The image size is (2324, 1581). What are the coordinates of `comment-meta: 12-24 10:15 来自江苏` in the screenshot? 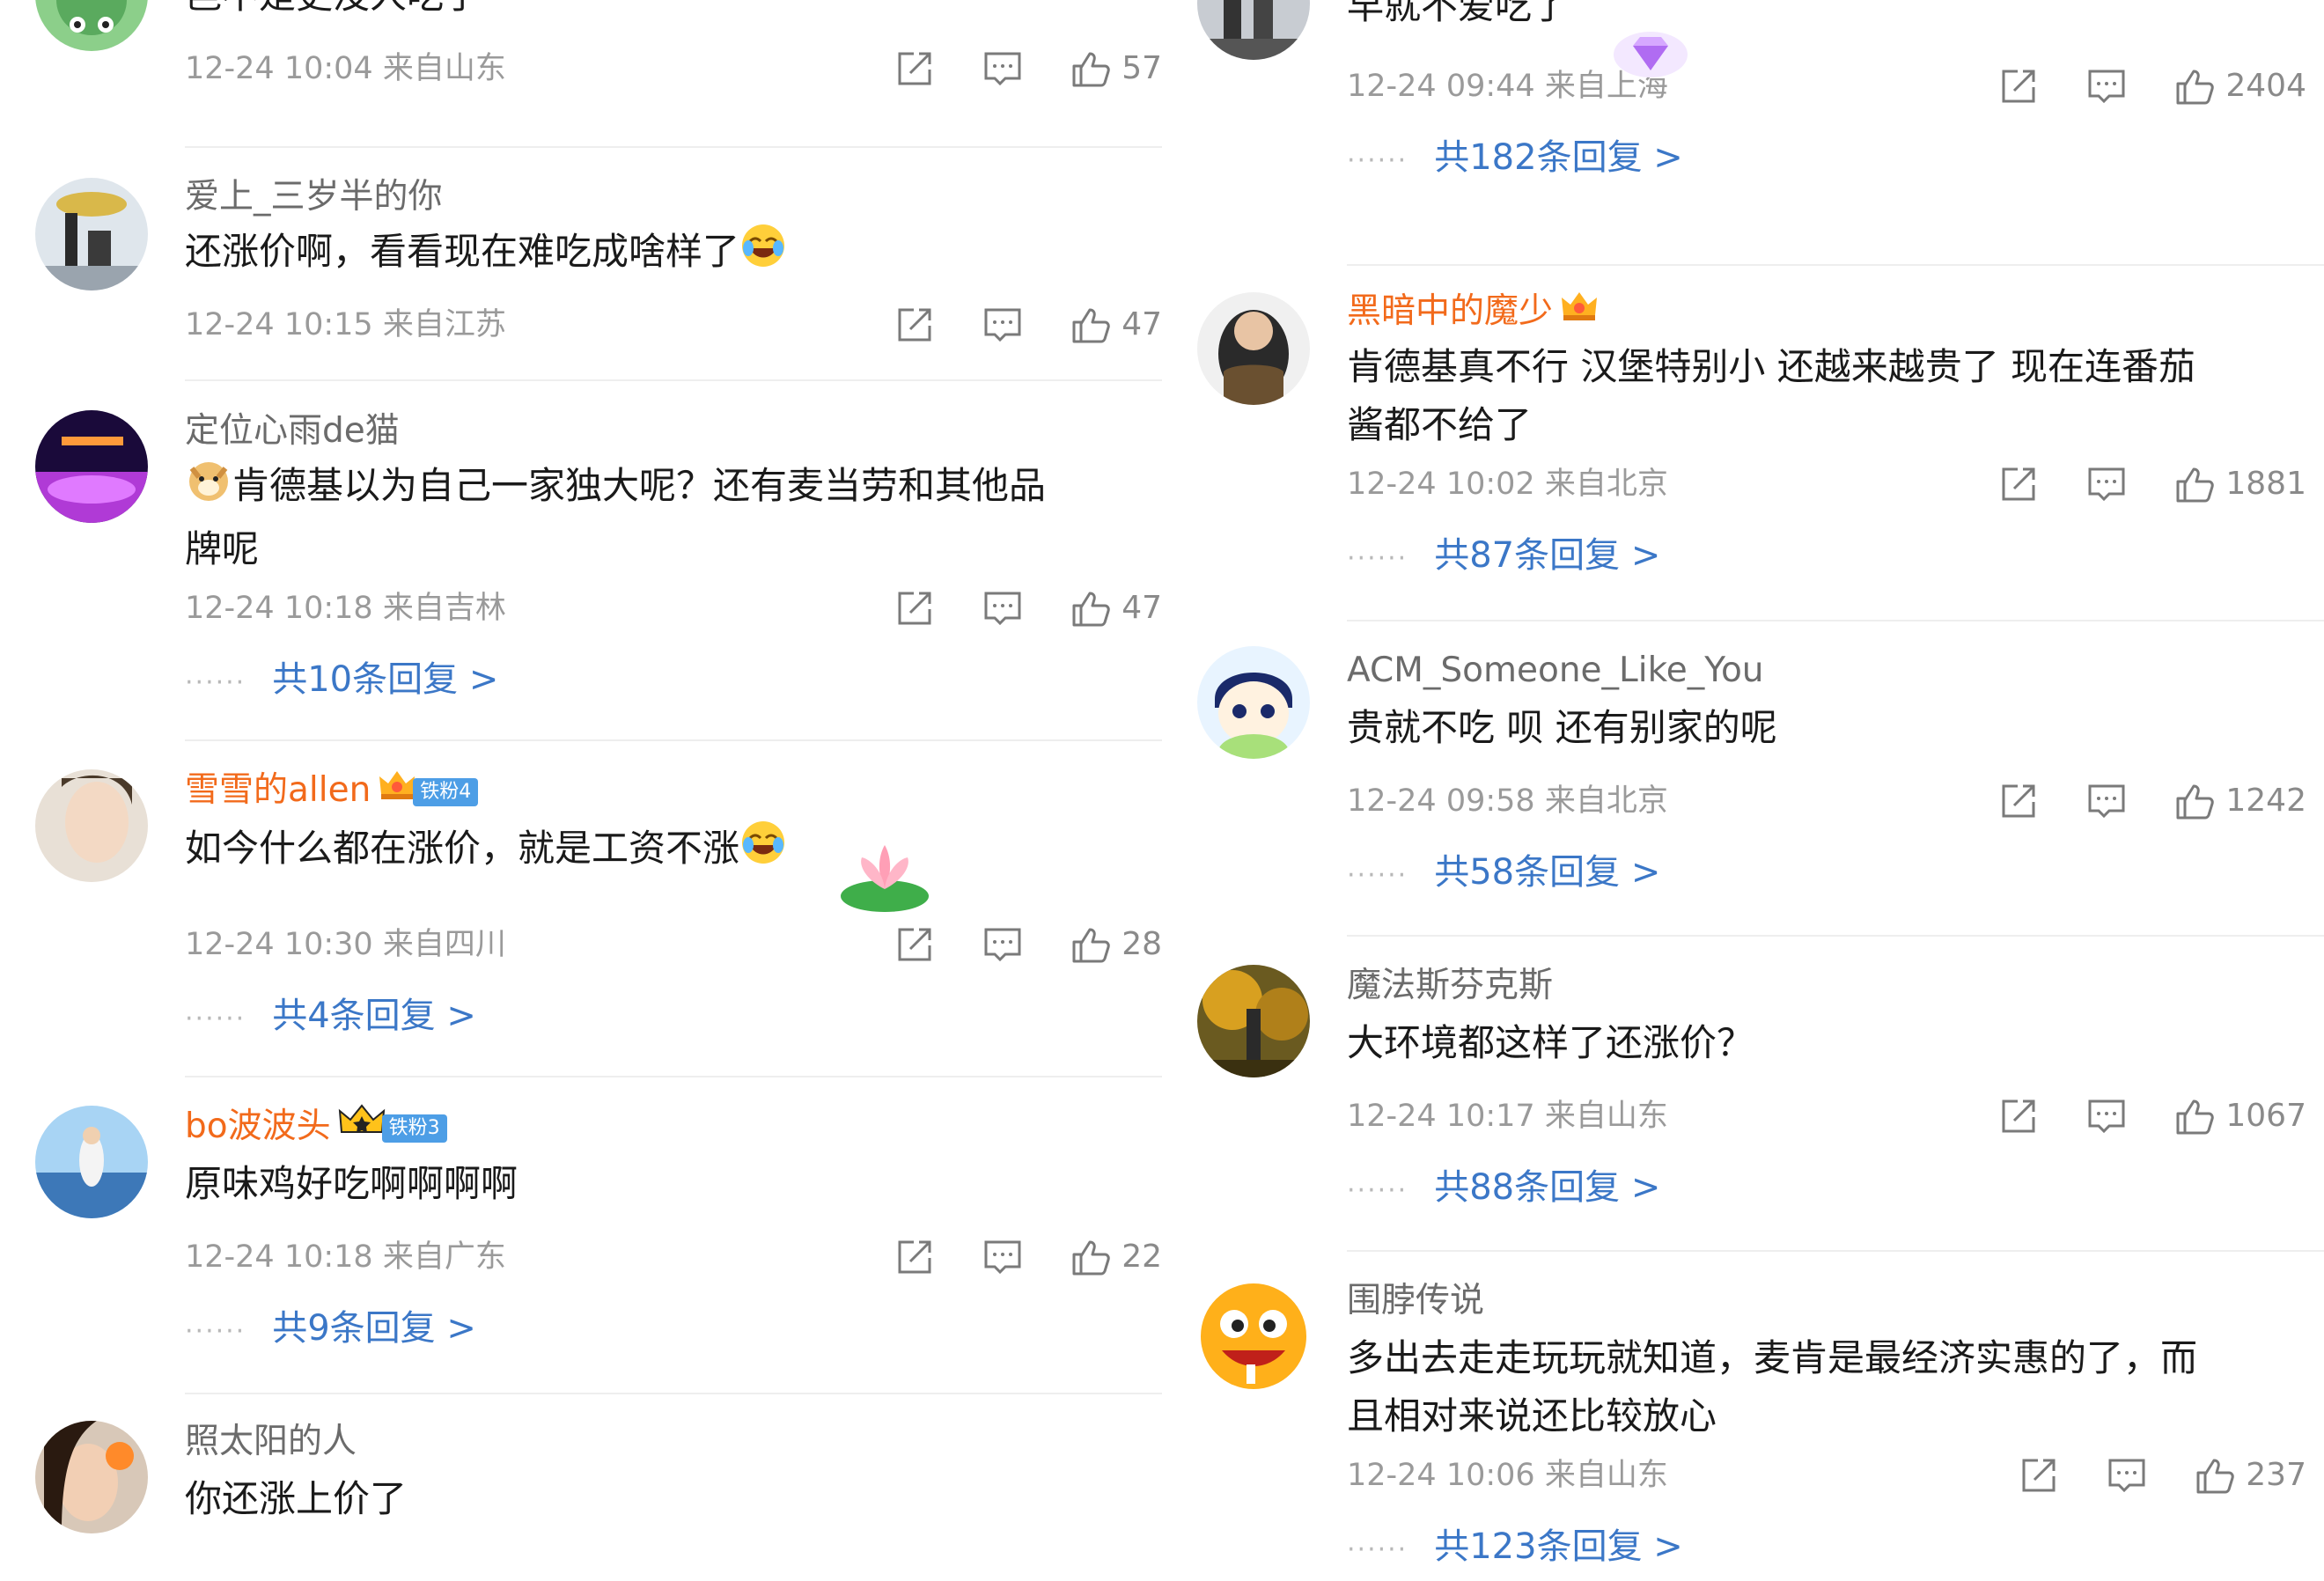 It's located at (345, 324).